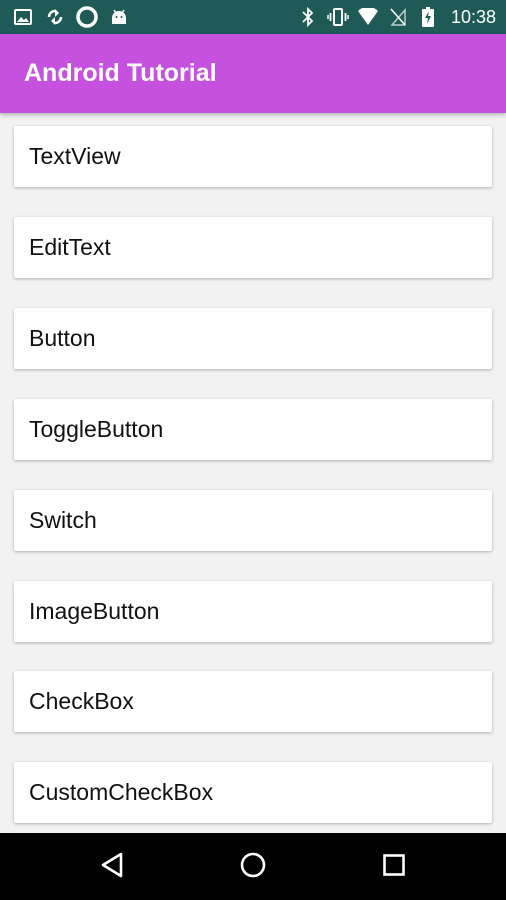 The width and height of the screenshot is (506, 900). I want to click on list-item-customcheckbox: CustomCheckBox, so click(253, 792).